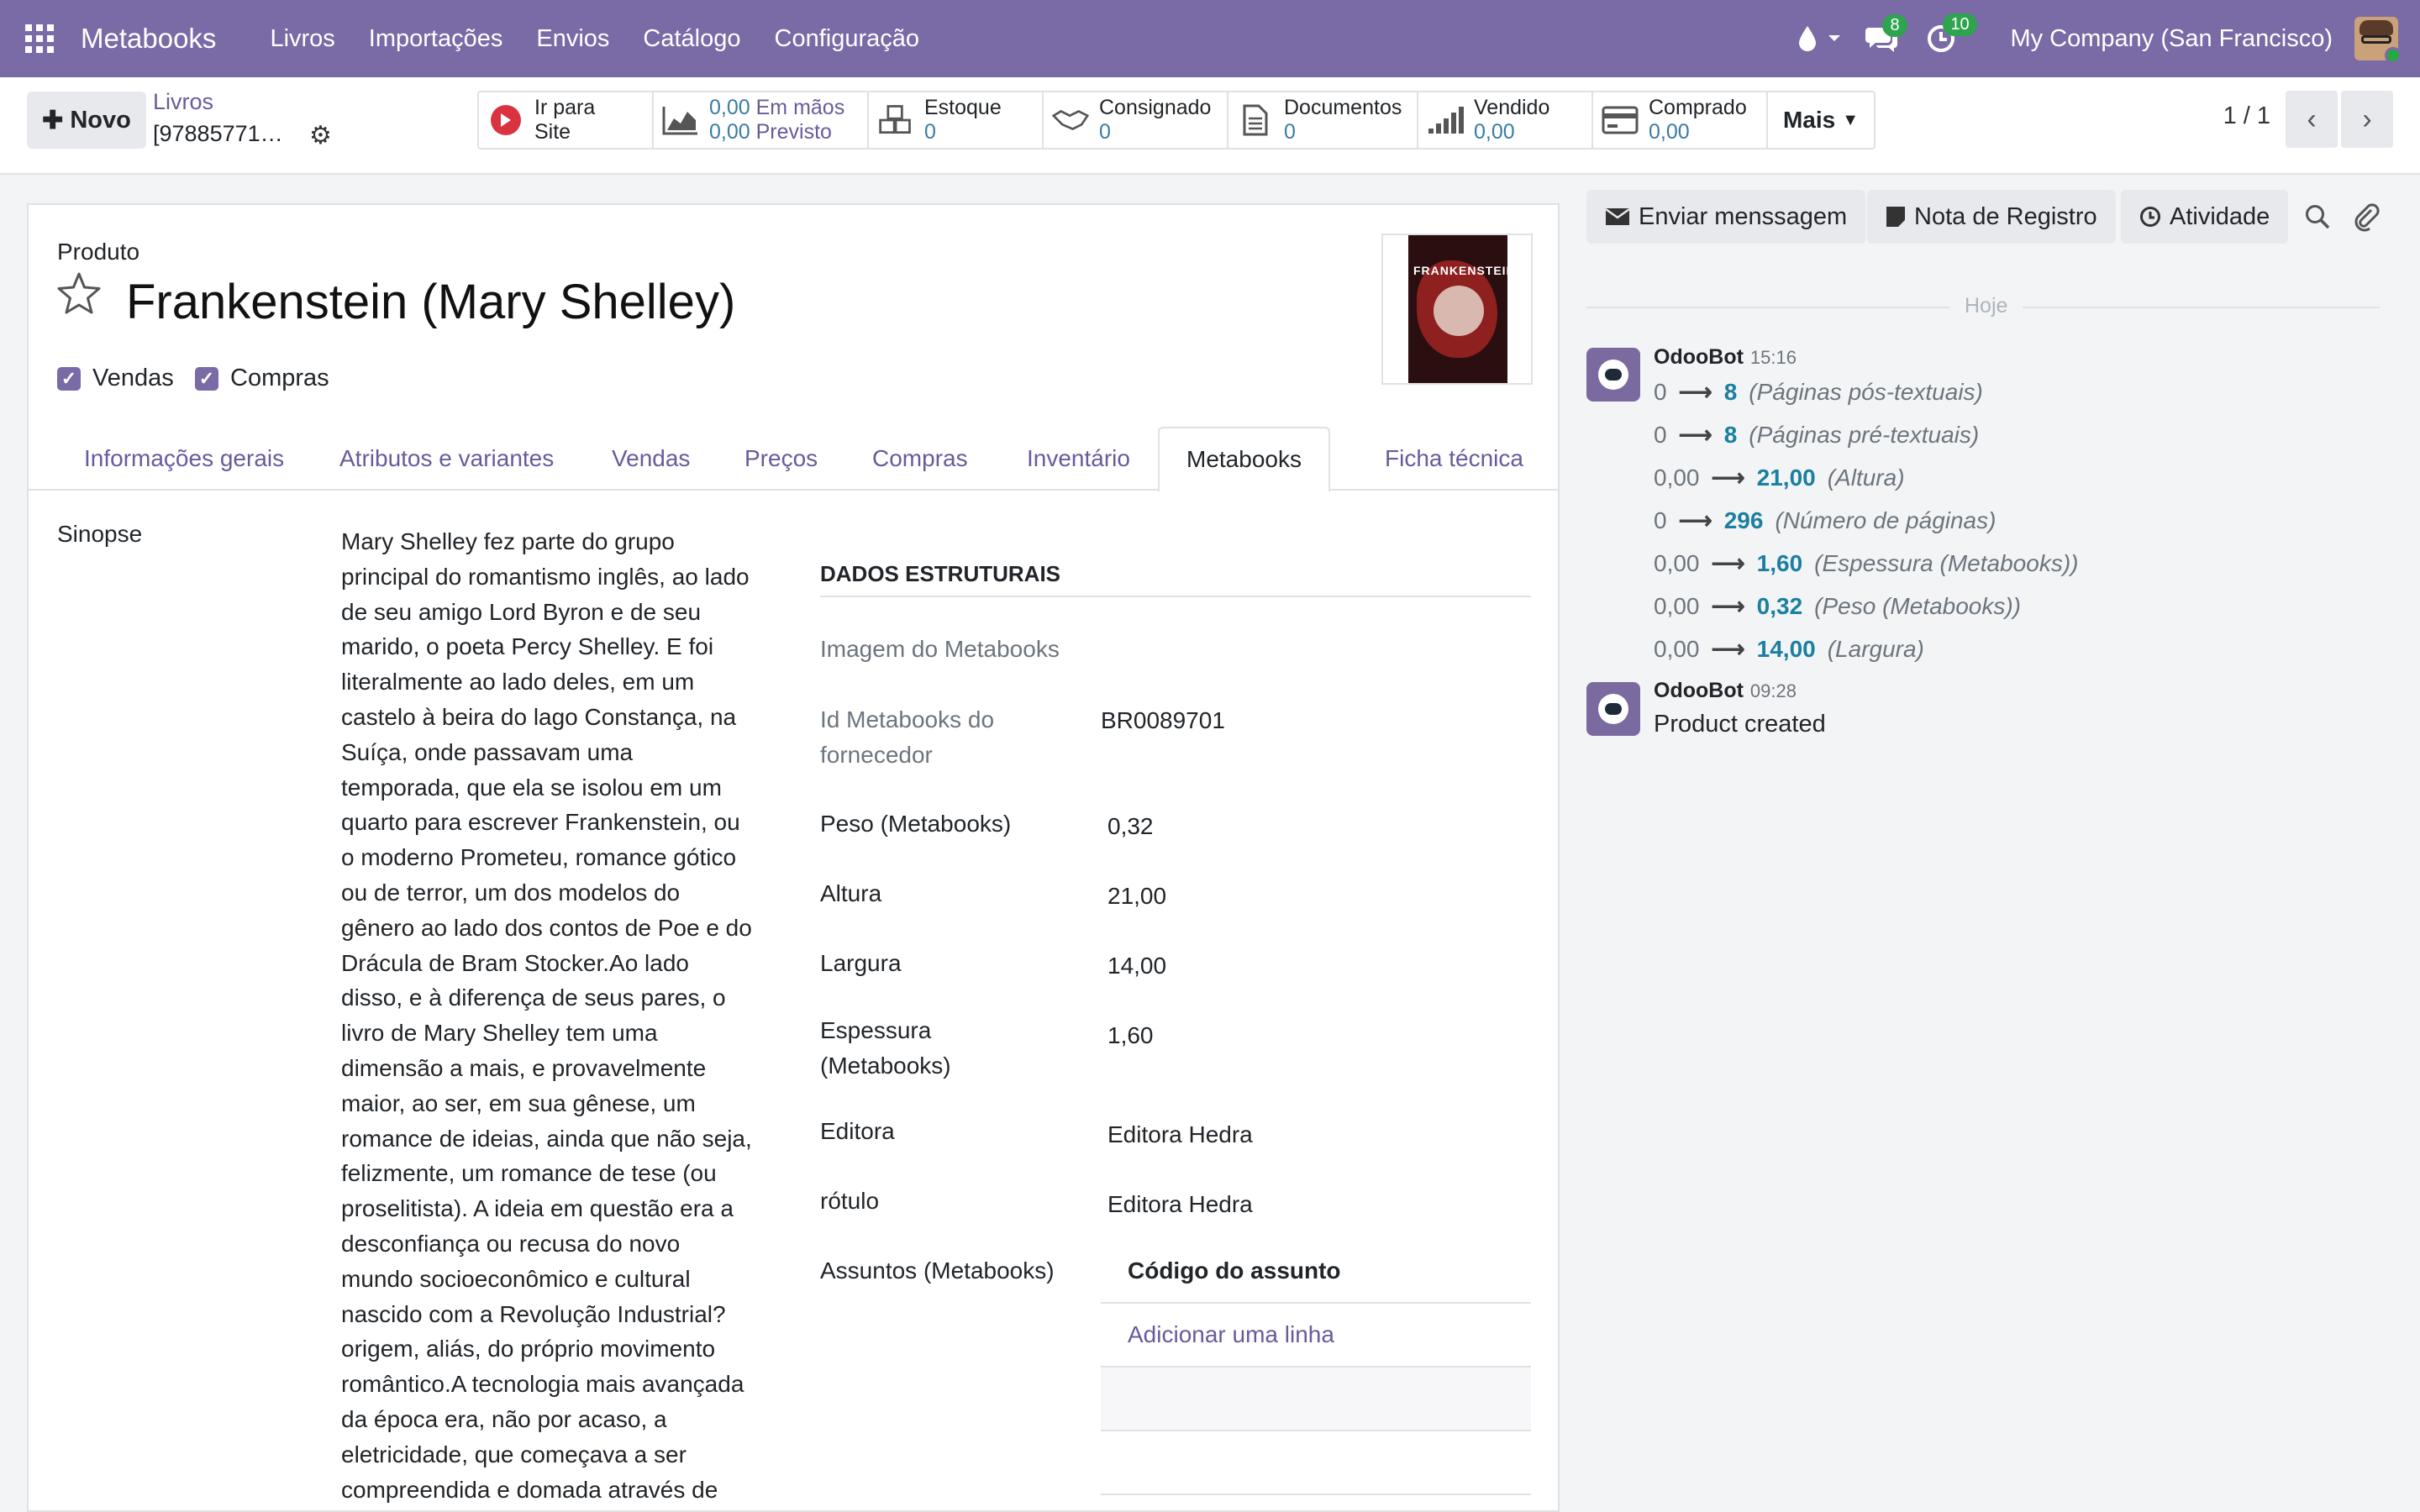  What do you see at coordinates (1131, 1035) in the screenshot?
I see `espessura-value: 1,60` at bounding box center [1131, 1035].